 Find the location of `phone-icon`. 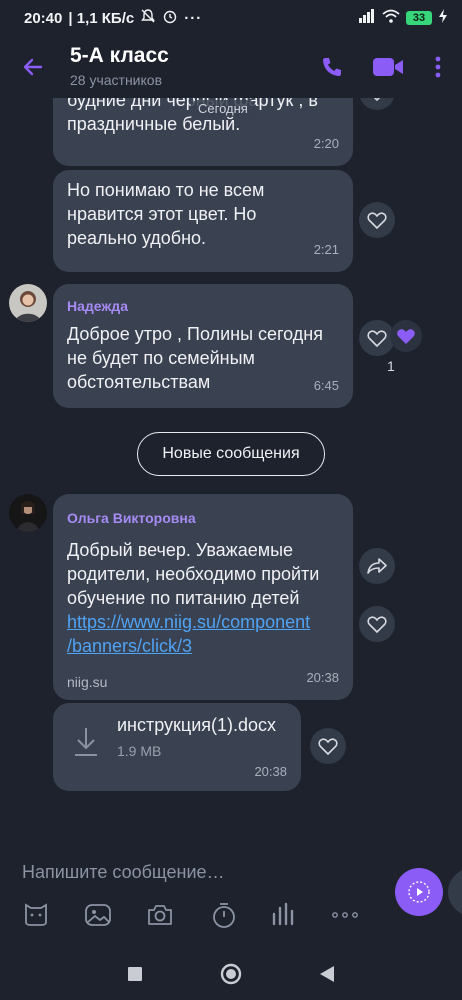

phone-icon is located at coordinates (332, 67).